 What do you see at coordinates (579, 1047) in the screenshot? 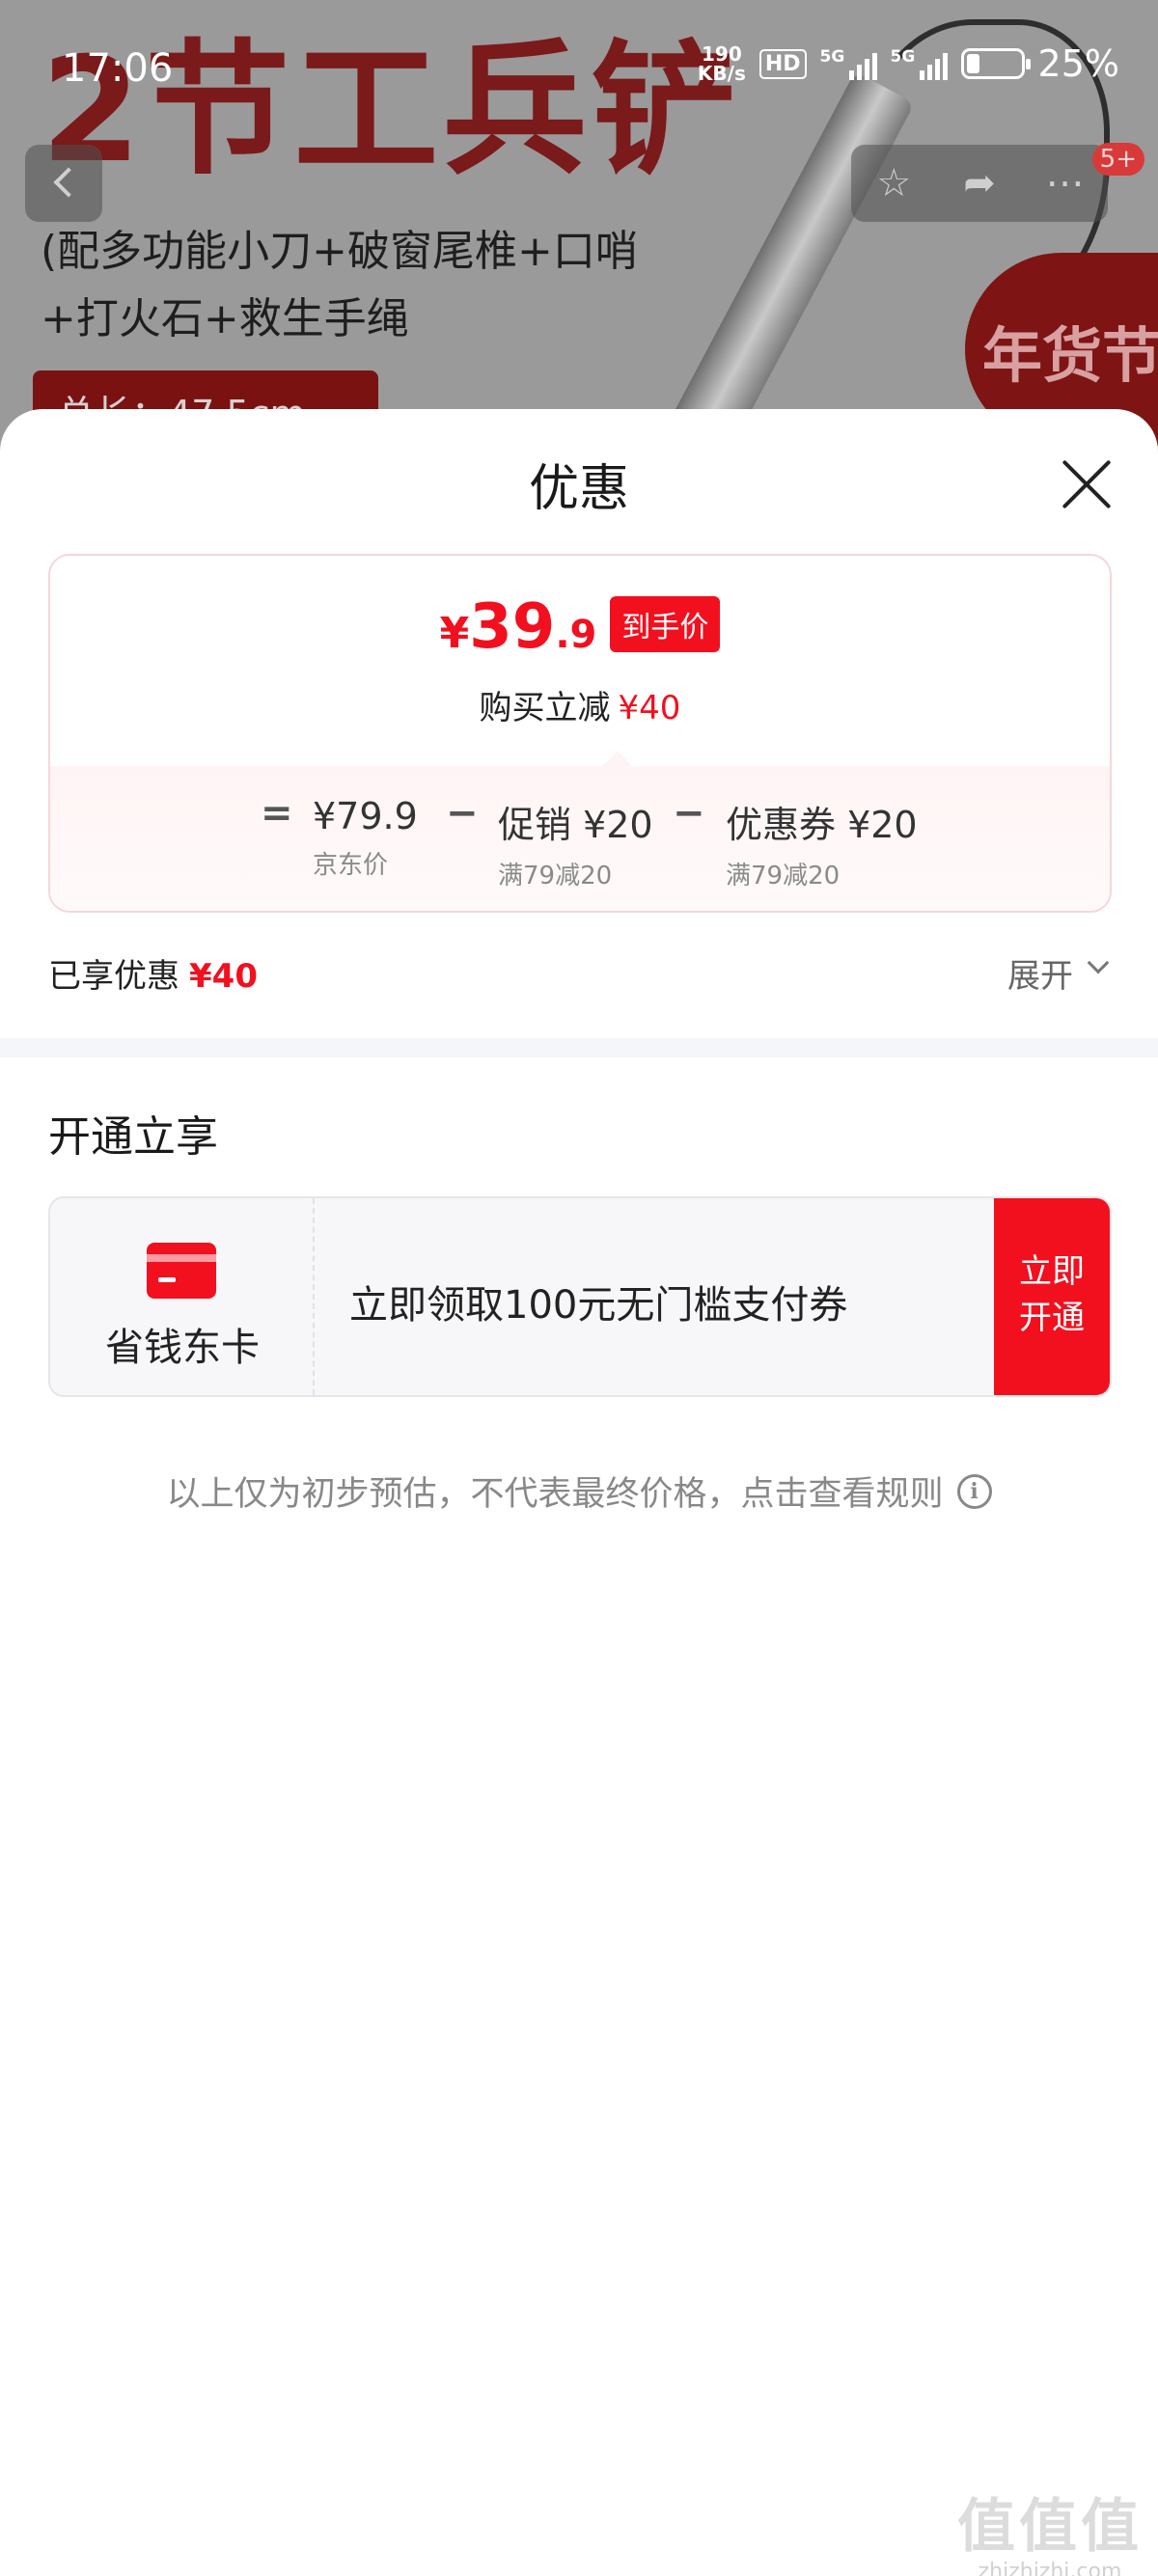
I see `section-divider` at bounding box center [579, 1047].